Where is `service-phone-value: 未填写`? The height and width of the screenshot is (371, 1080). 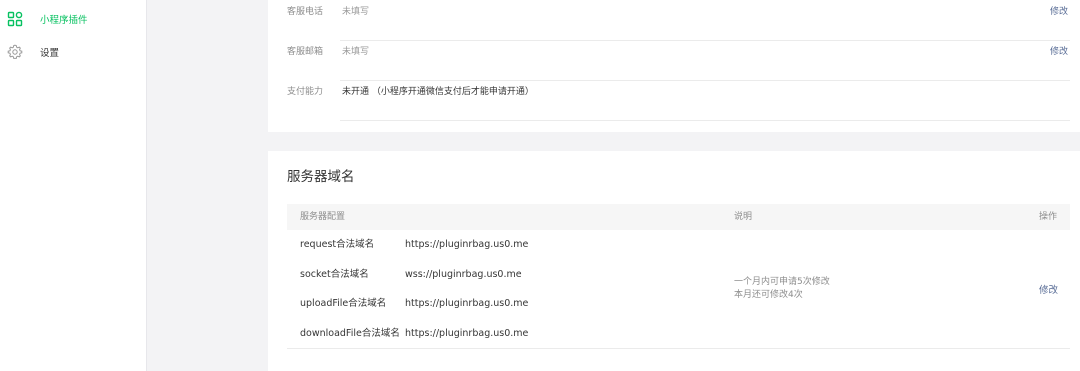
service-phone-value: 未填写 is located at coordinates (356, 12).